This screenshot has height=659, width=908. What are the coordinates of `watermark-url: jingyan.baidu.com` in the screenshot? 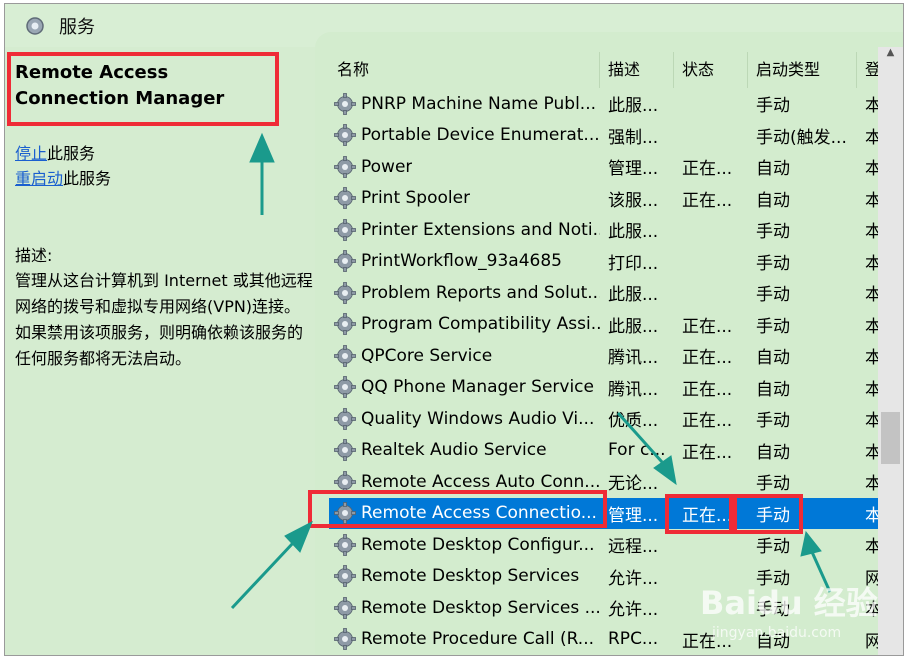 It's located at (777, 633).